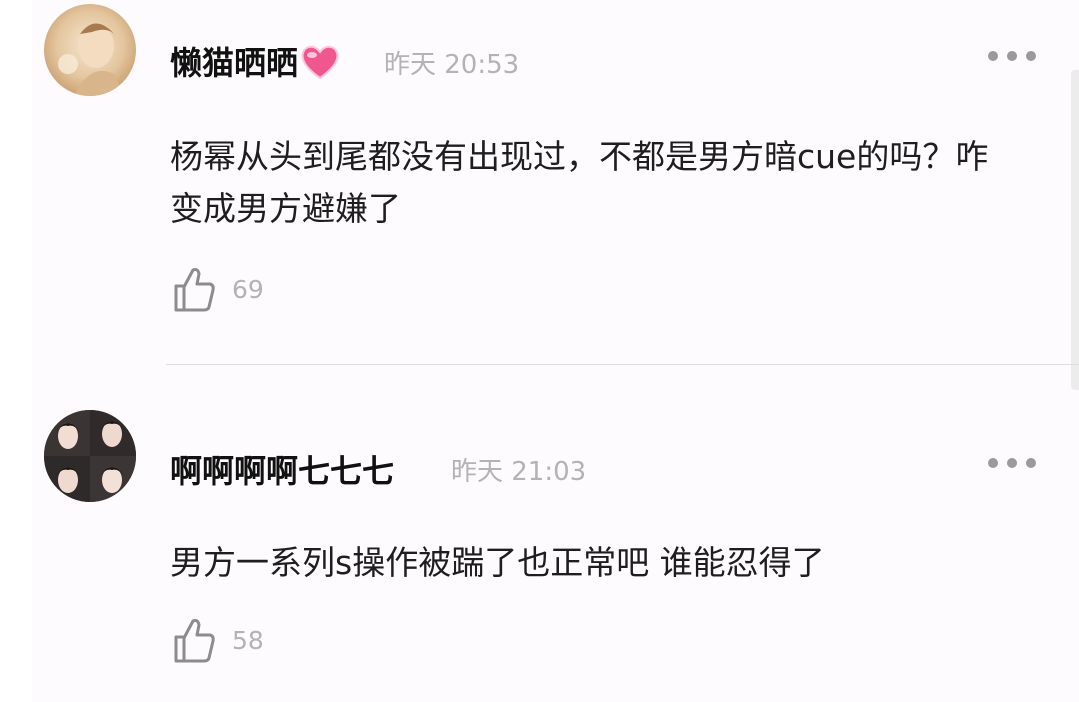 Image resolution: width=1079 pixels, height=702 pixels. I want to click on username: 啊啊啊啊七七七, so click(282, 469).